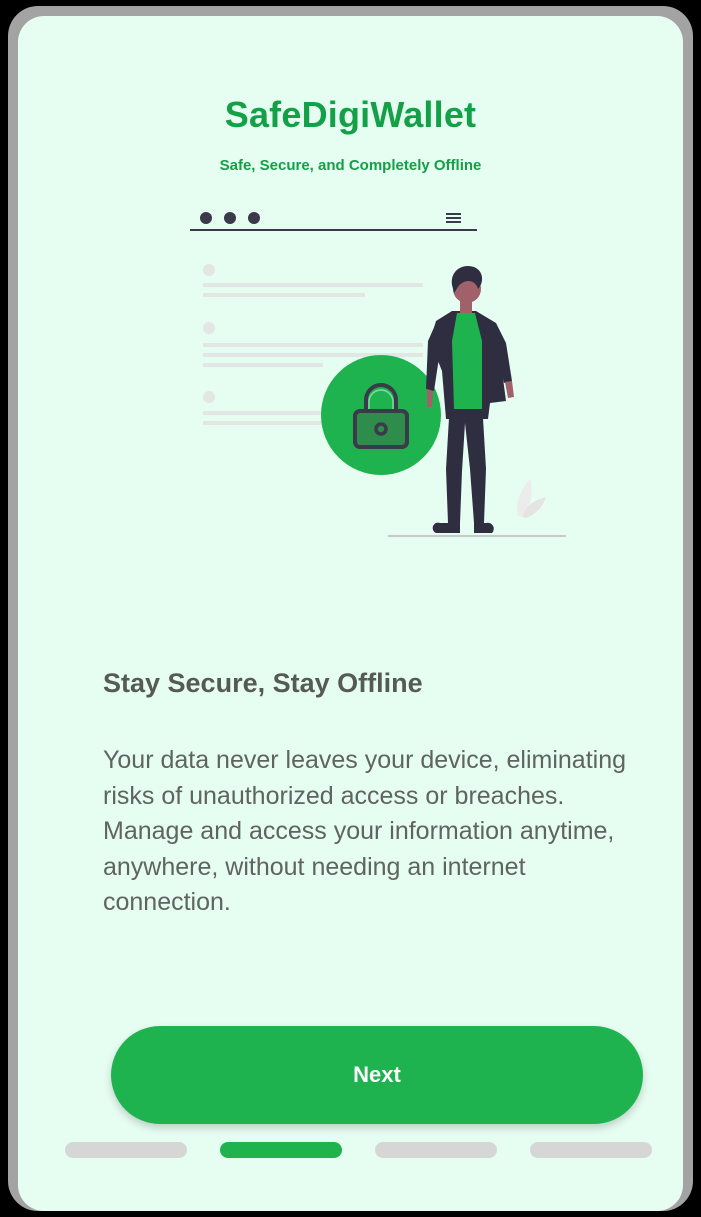 This screenshot has width=701, height=1217. I want to click on onboarding-heading: Stay Secure, Stay Offline, so click(263, 683).